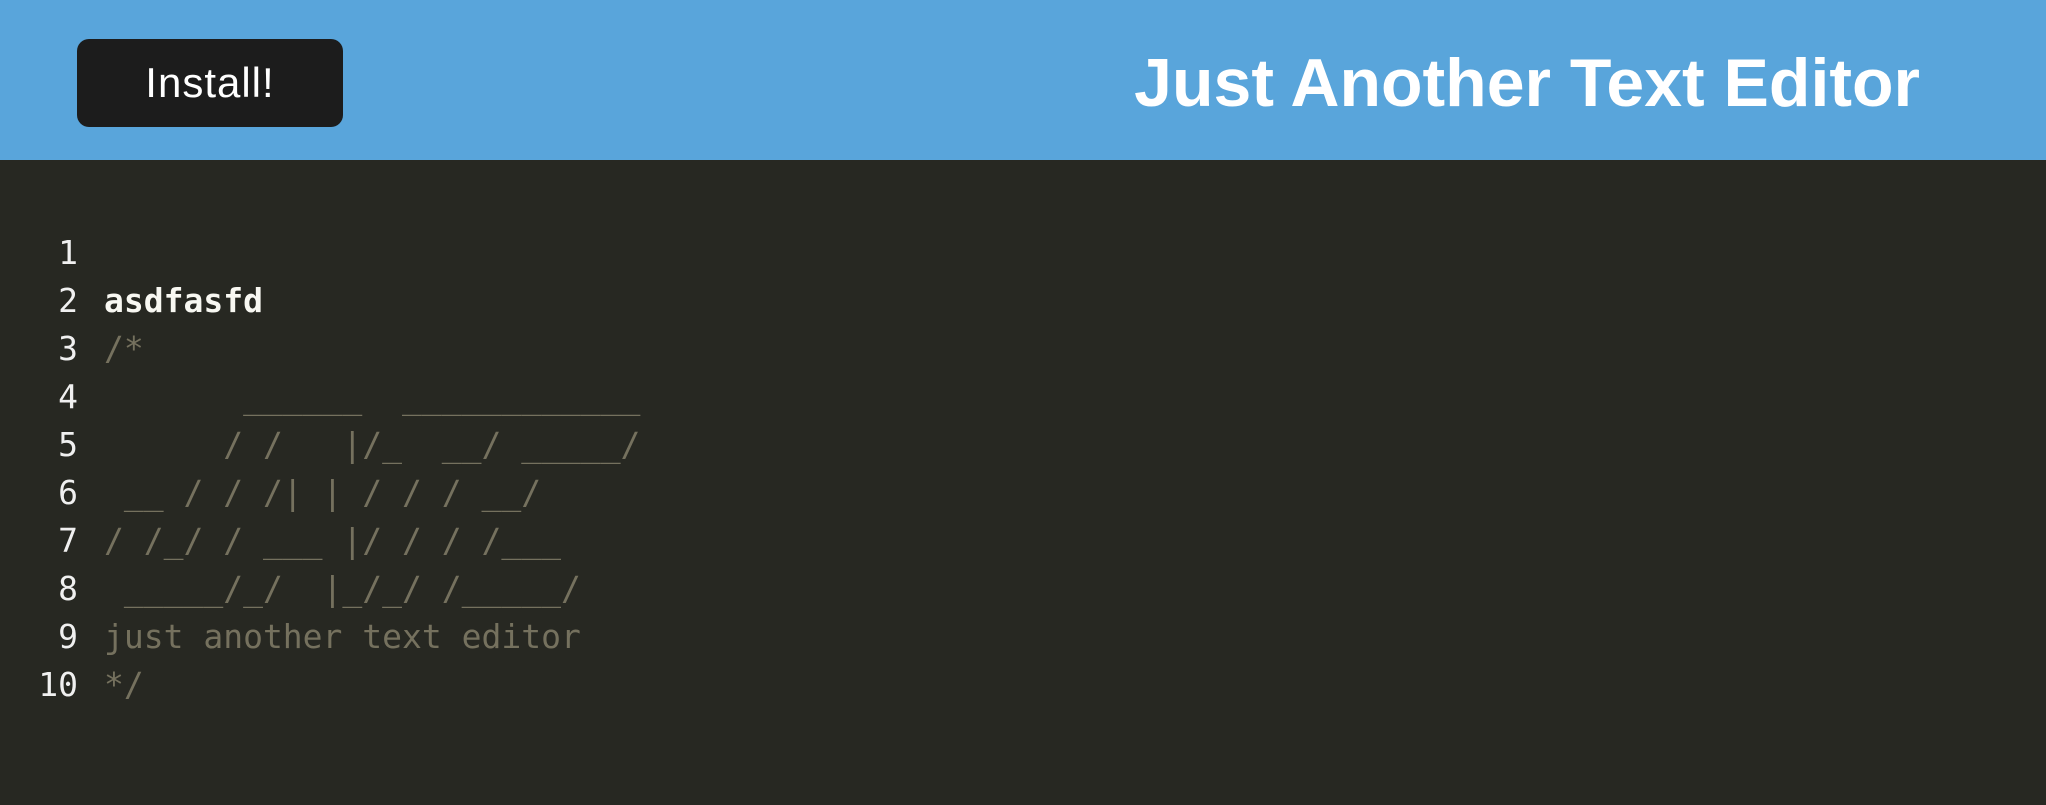  I want to click on code-line: 10, so click(1023, 658).